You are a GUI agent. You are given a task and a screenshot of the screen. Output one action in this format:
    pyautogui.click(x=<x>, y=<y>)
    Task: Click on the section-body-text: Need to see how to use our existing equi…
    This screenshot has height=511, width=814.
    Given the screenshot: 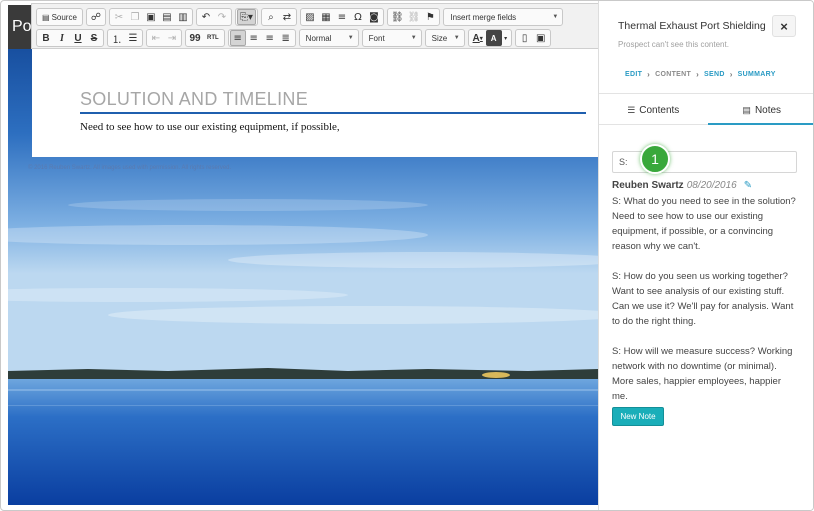 What is the action you would take?
    pyautogui.click(x=210, y=127)
    